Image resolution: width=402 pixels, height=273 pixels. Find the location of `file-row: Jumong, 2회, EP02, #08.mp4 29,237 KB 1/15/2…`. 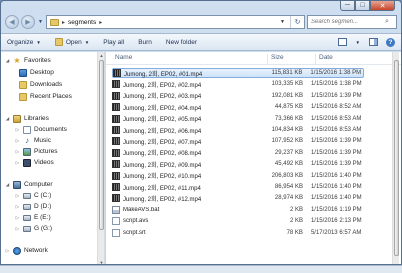

file-row: Jumong, 2회, EP02, #08.mp4 29,237 KB 1/15/2… is located at coordinates (238, 153).